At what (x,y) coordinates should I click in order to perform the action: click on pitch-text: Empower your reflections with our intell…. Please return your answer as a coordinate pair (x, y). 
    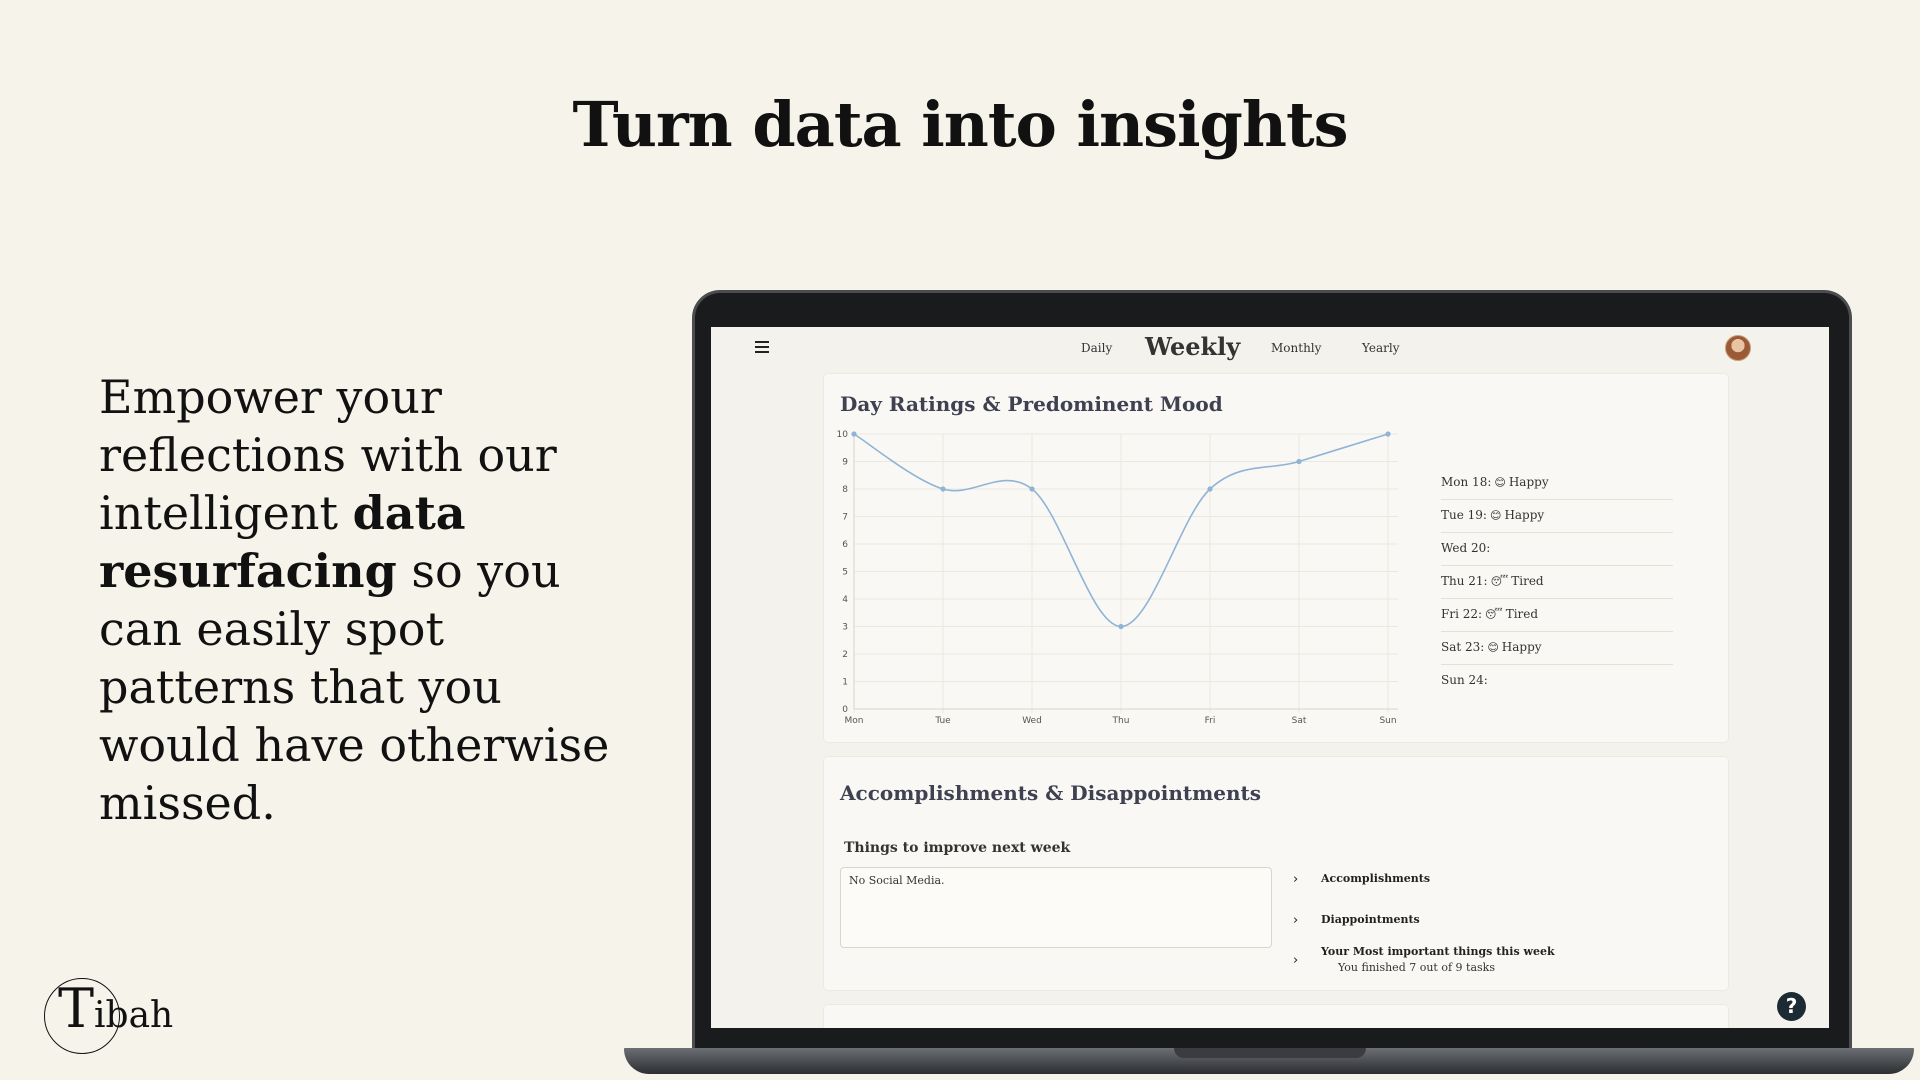
    Looking at the image, I should click on (369, 600).